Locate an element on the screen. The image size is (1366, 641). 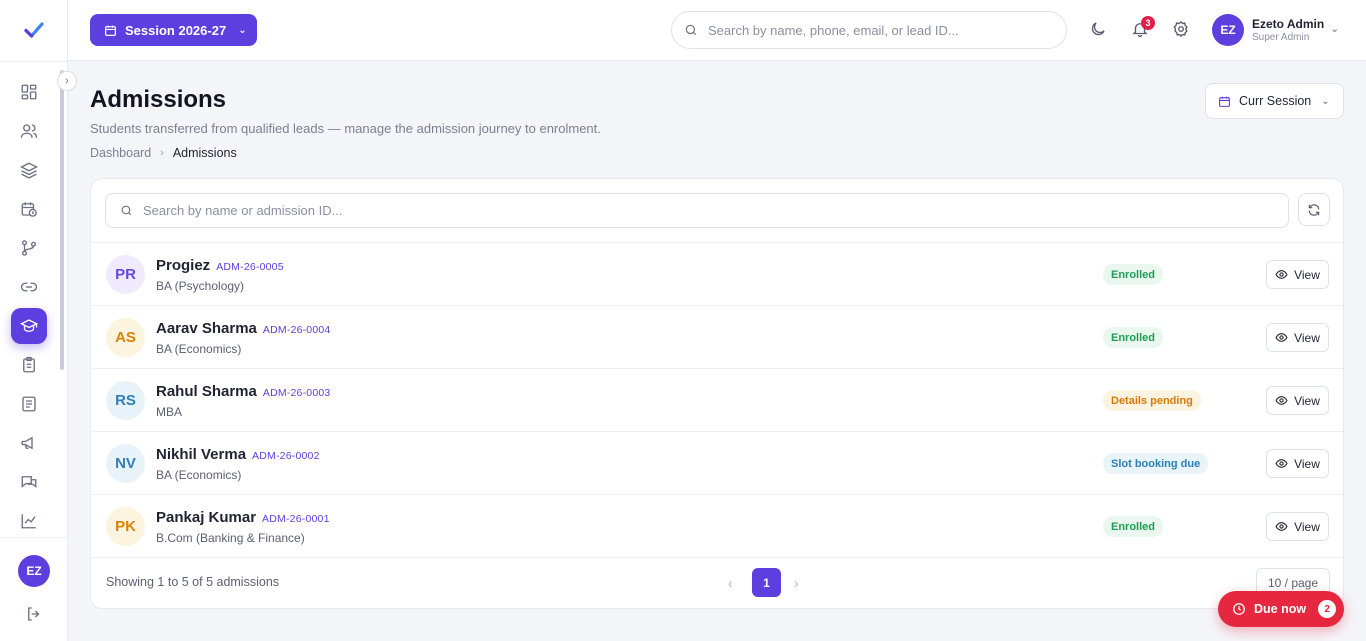
document-icon is located at coordinates (29, 404).